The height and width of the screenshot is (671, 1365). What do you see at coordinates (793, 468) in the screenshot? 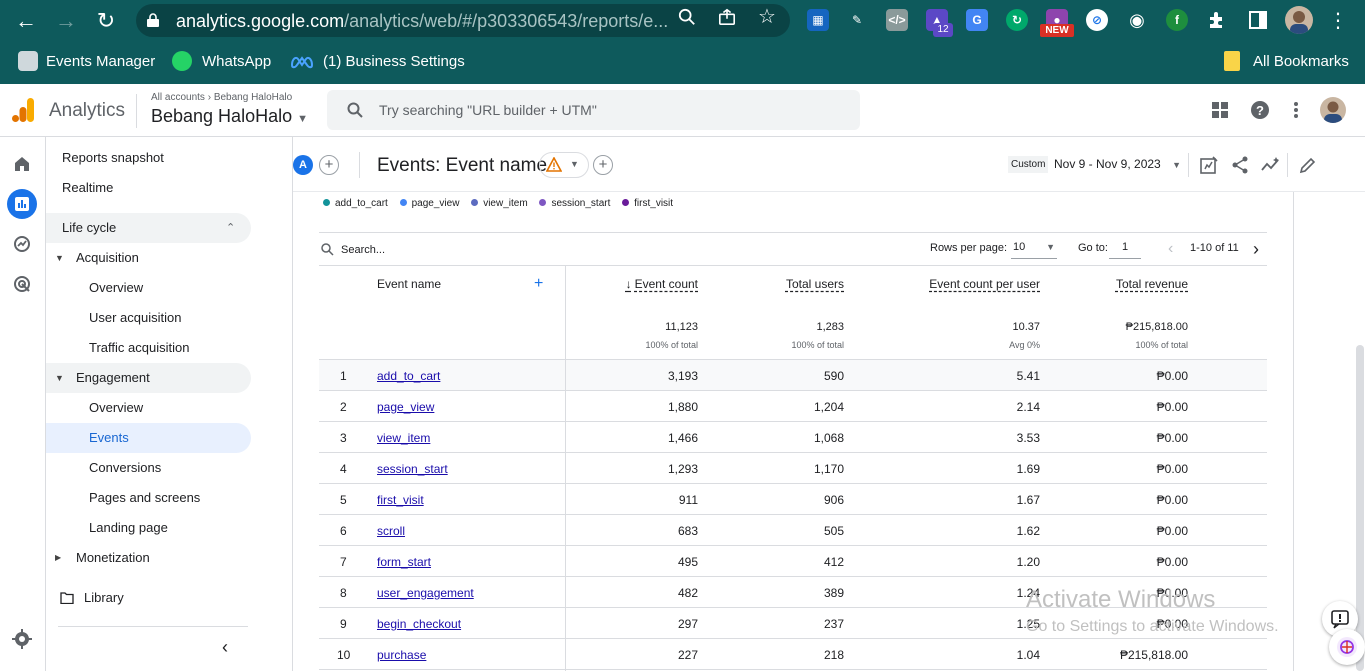
I see `table-row: 4 session_start 1,293 1,170 1.69 ₱0.00` at bounding box center [793, 468].